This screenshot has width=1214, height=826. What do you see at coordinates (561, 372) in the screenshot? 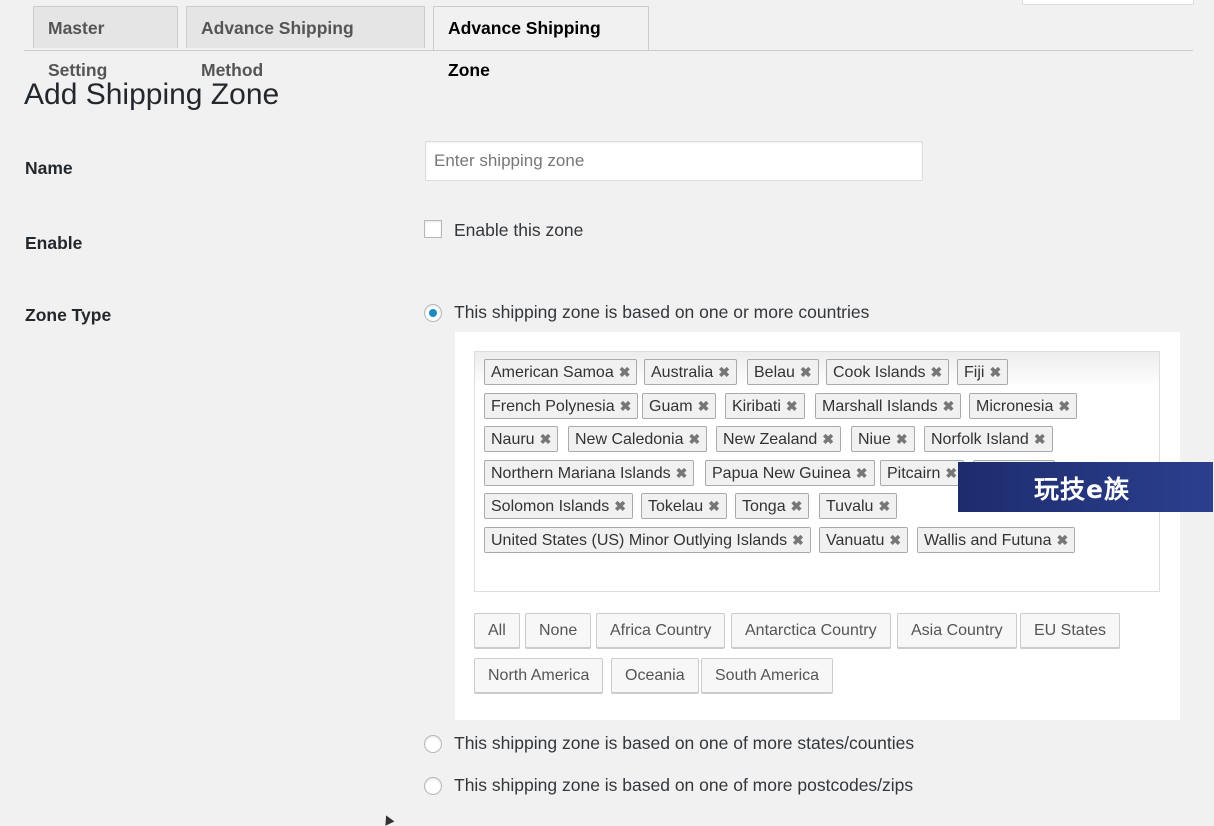
I see `country-chip: American Samoa ✖` at bounding box center [561, 372].